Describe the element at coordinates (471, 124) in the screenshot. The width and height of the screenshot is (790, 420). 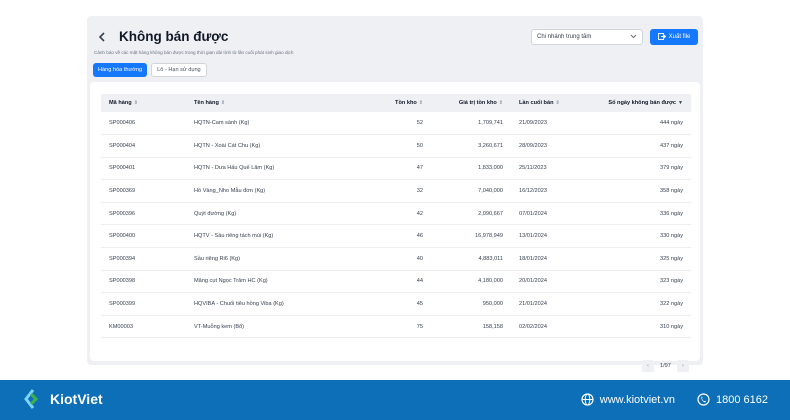
I see `table-cell: 1,709,741` at that location.